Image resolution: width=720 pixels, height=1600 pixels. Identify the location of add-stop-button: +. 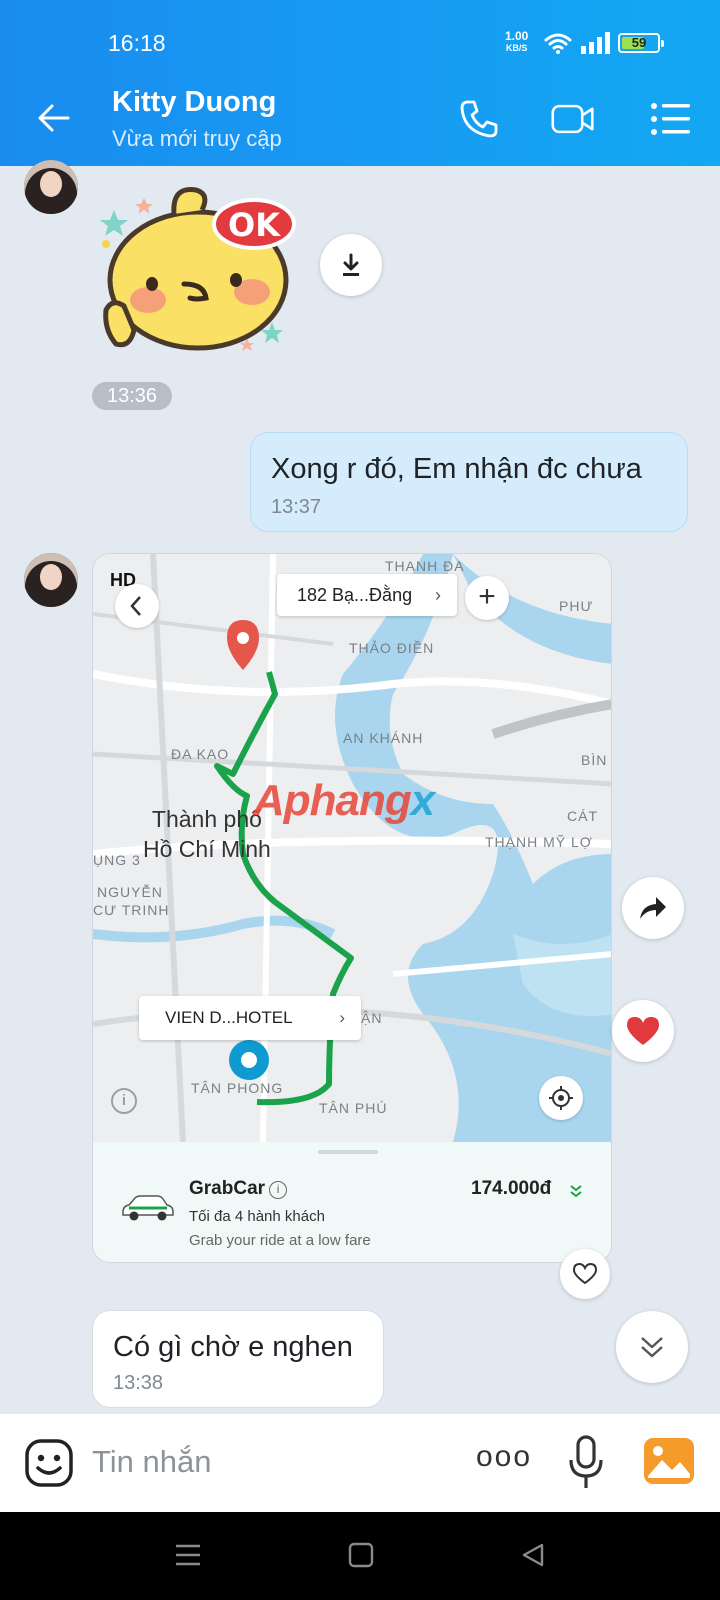
(487, 598).